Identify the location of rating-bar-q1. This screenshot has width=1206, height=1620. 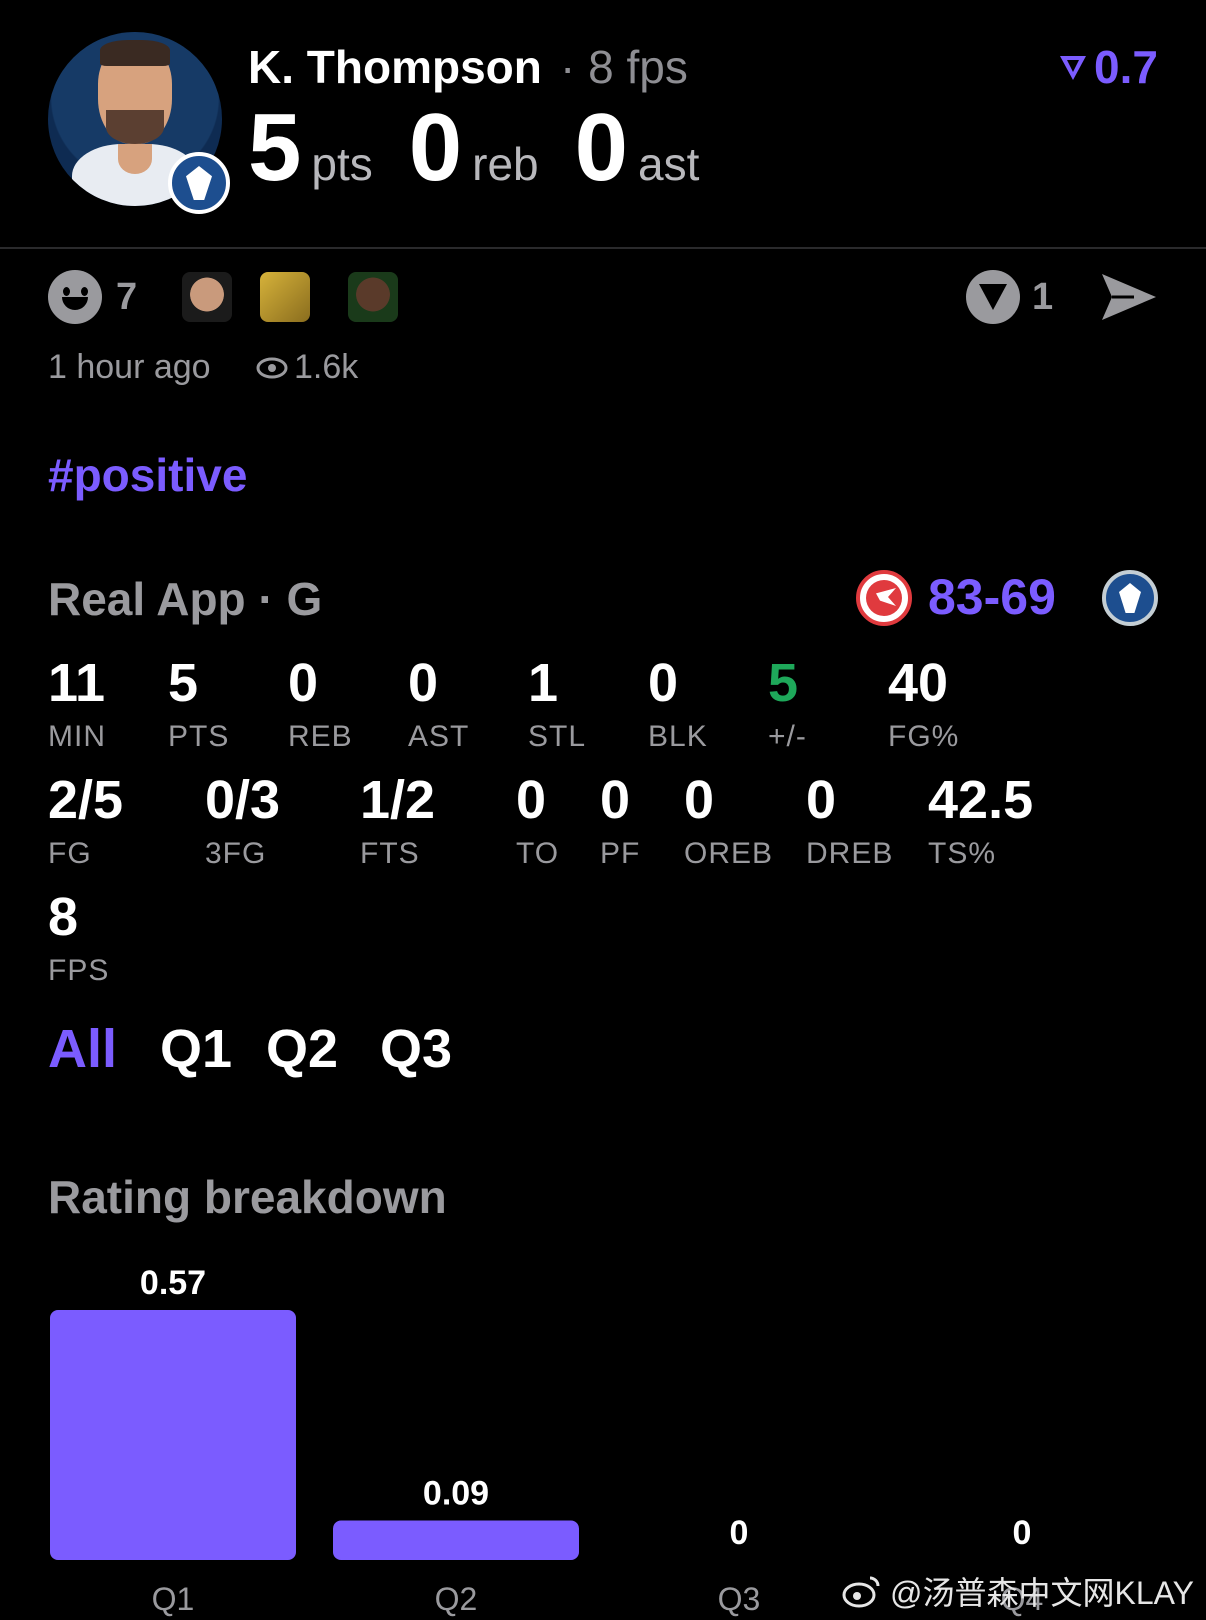
(173, 1435).